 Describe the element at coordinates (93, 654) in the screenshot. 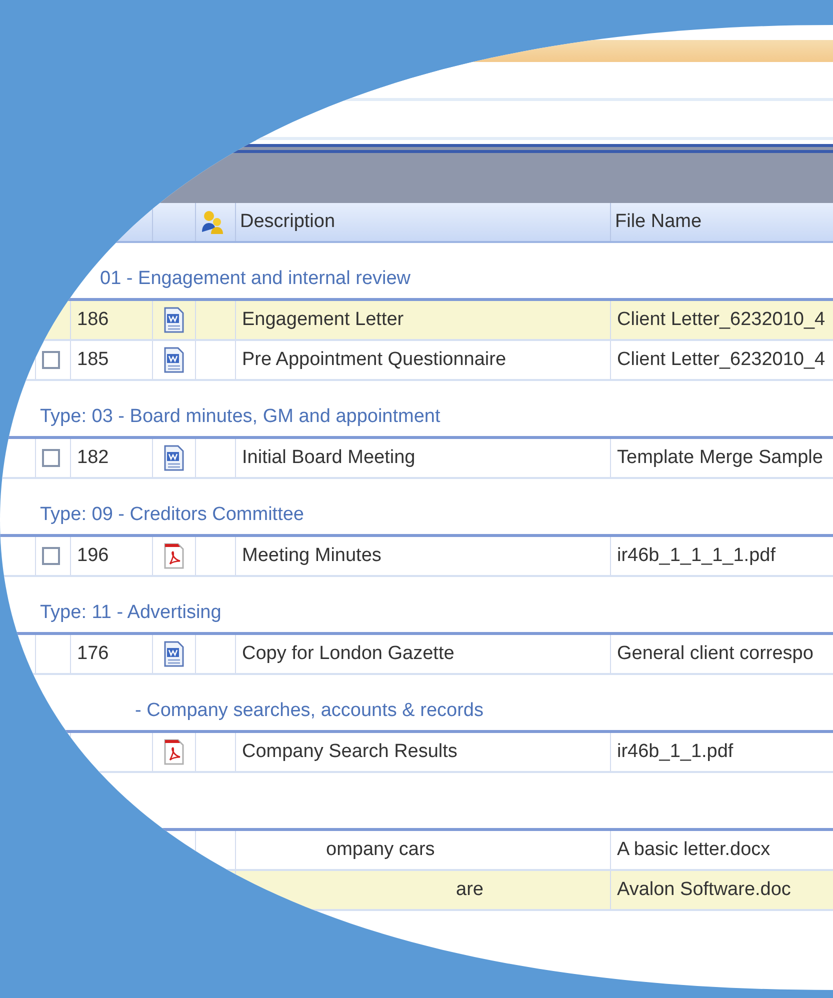

I see `row-id: 176` at that location.